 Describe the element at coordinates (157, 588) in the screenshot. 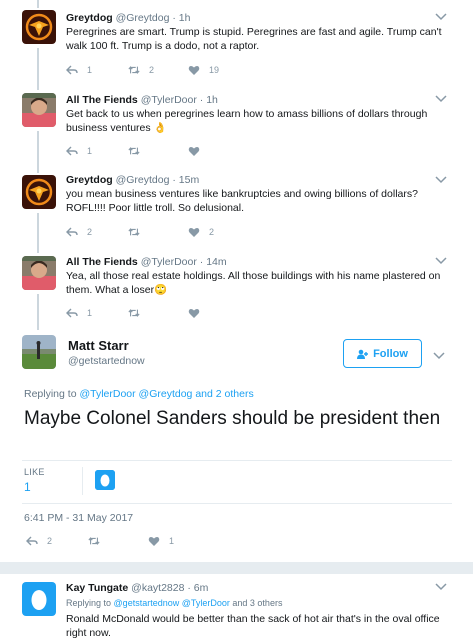

I see `author-handle: @kayt2828` at that location.